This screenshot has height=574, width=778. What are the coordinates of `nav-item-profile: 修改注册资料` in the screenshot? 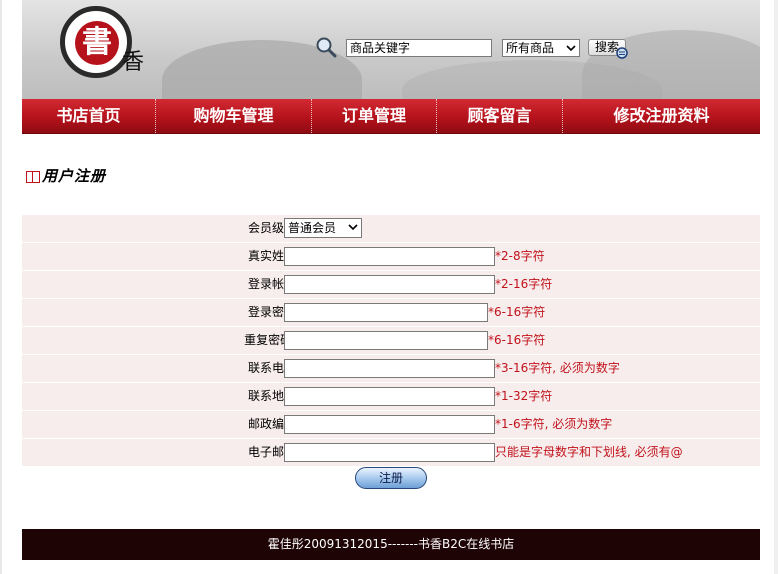 It's located at (661, 116).